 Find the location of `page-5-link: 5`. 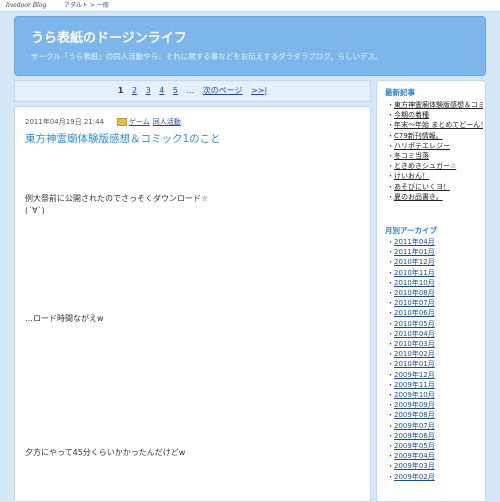

page-5-link: 5 is located at coordinates (175, 90).